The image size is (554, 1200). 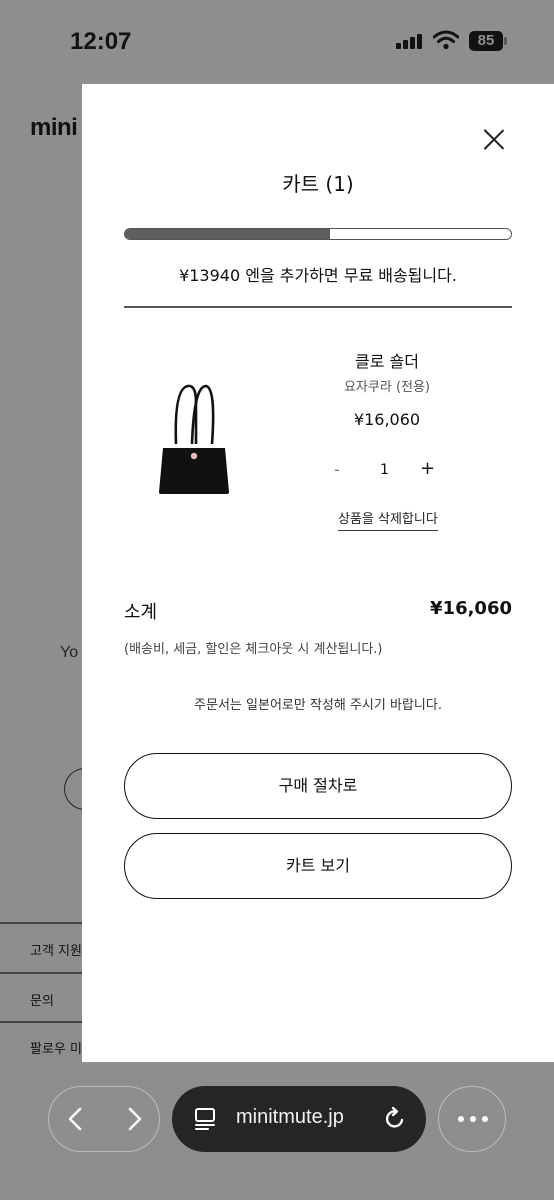 I want to click on footer-item-support: 고객 지원, so click(x=56, y=951).